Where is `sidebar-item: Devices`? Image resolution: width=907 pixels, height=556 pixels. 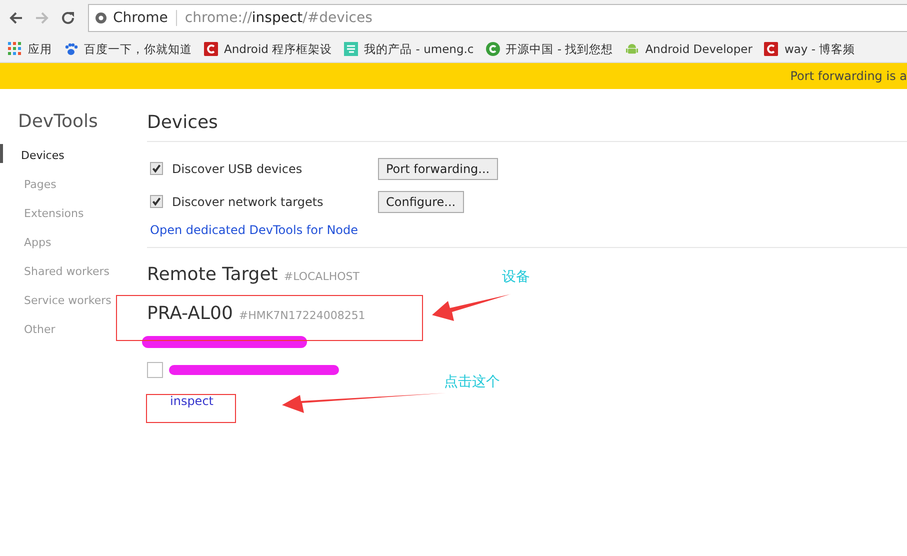
sidebar-item: Devices is located at coordinates (64, 153).